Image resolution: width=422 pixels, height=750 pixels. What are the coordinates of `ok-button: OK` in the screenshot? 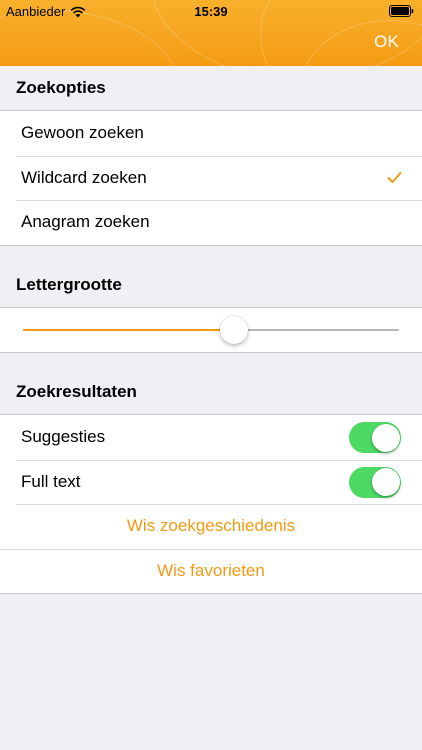 It's located at (386, 42).